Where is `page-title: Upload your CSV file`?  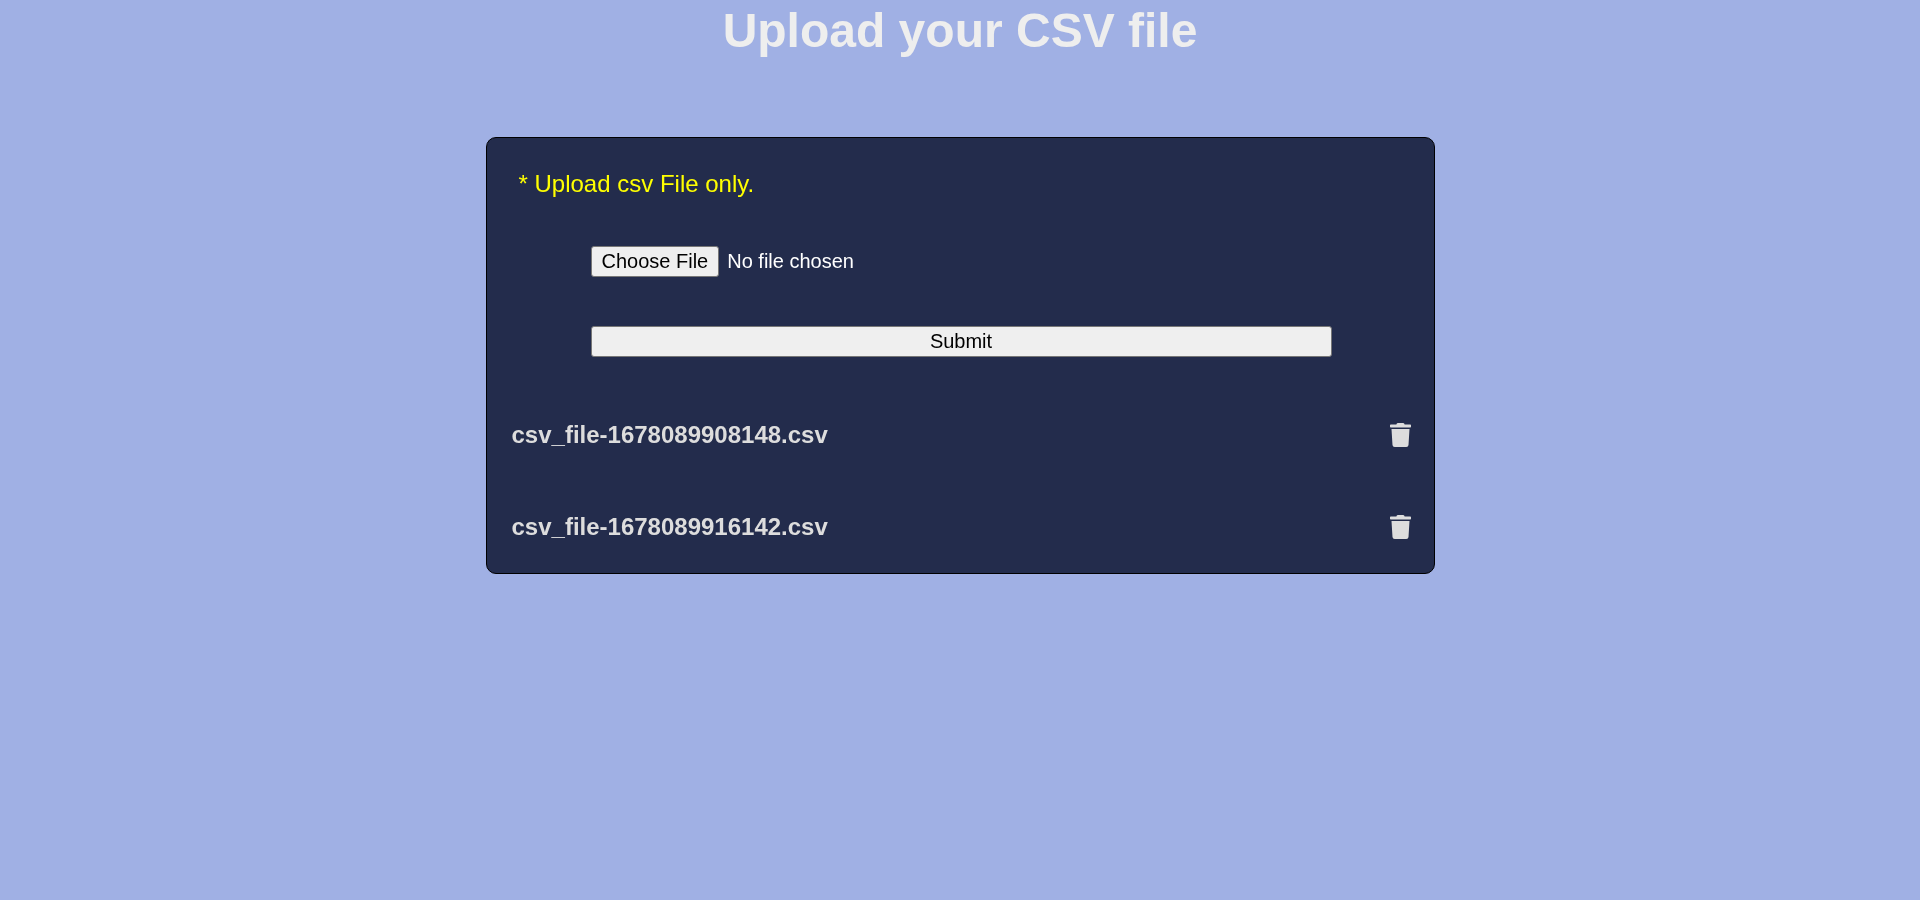
page-title: Upload your CSV file is located at coordinates (960, 31).